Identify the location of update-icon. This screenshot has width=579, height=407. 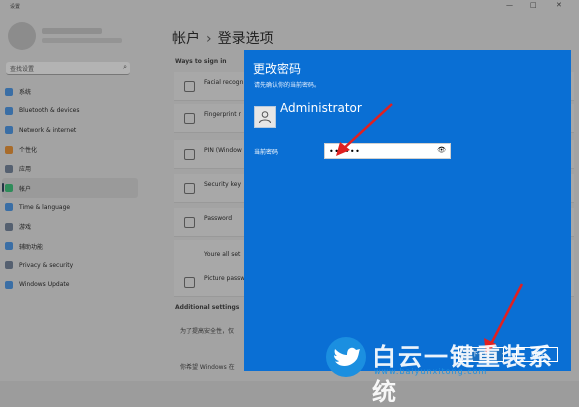
(9, 284).